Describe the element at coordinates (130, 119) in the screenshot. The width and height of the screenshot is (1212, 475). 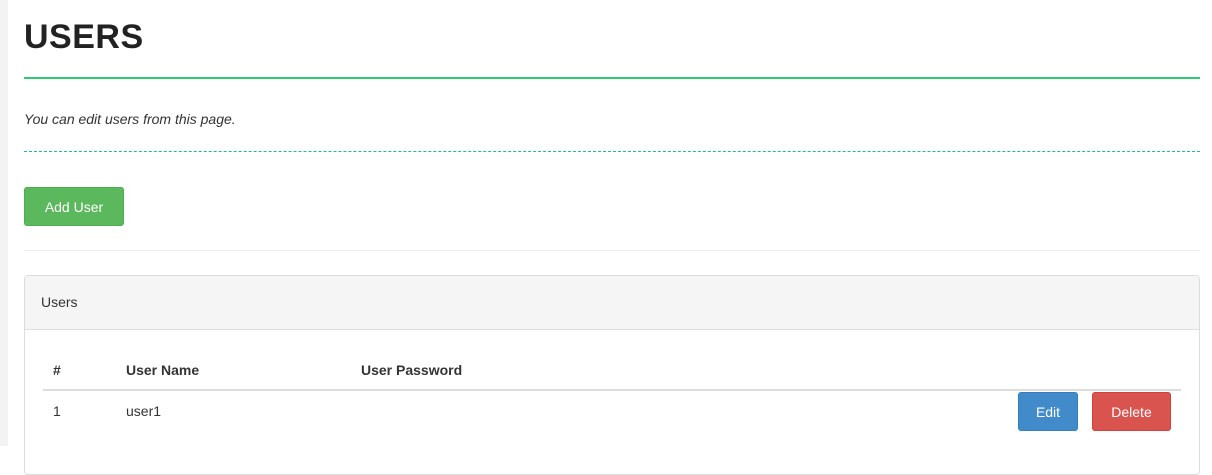
I see `page-subtitle: You can edit users from this page.` at that location.